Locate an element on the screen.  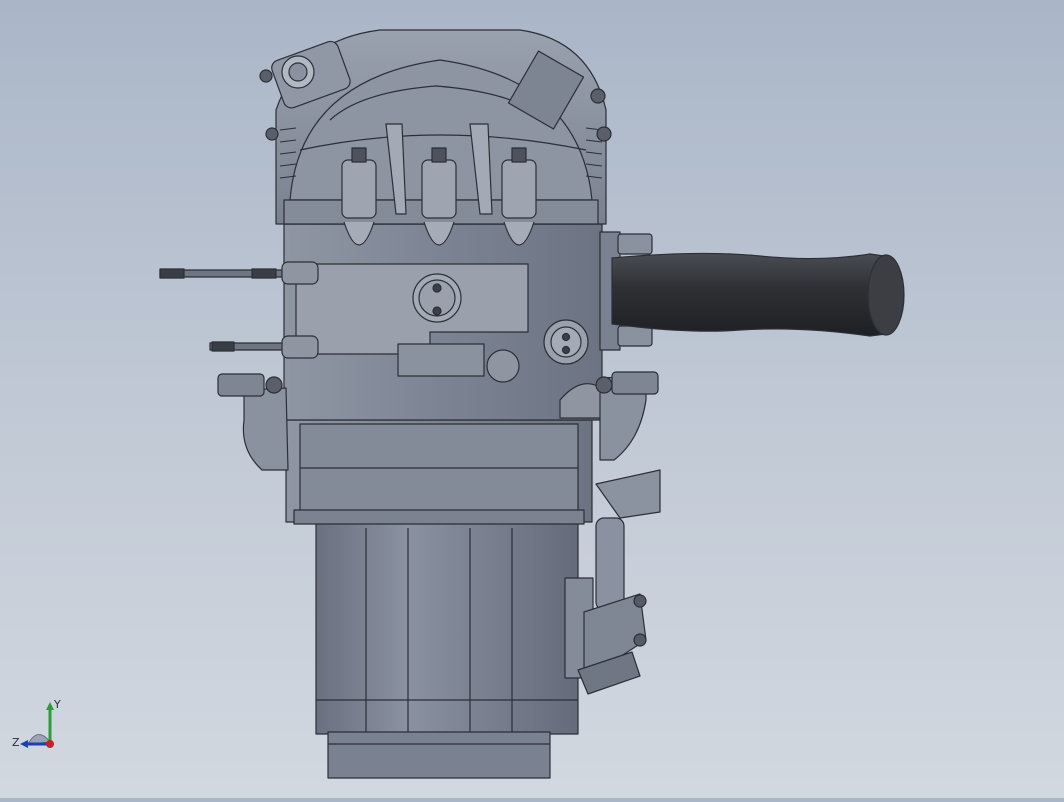
lower-housing is located at coordinates (447, 628).